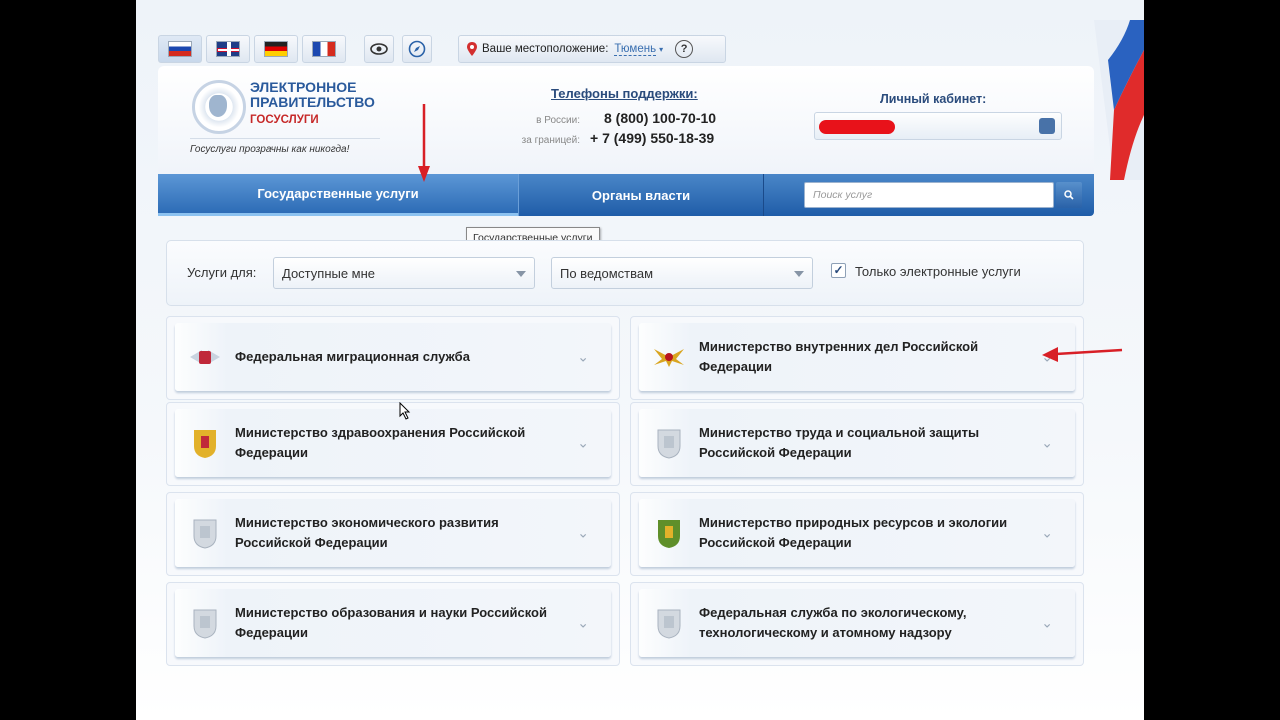  I want to click on department-title: Федеральная миграционная служба, so click(400, 357).